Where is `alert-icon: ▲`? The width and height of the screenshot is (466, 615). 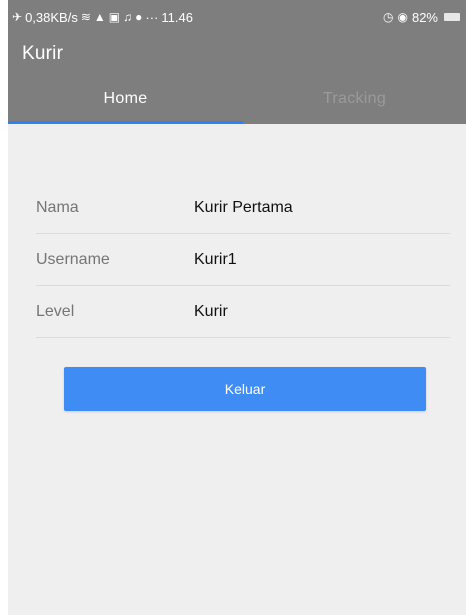 alert-icon: ▲ is located at coordinates (99, 17).